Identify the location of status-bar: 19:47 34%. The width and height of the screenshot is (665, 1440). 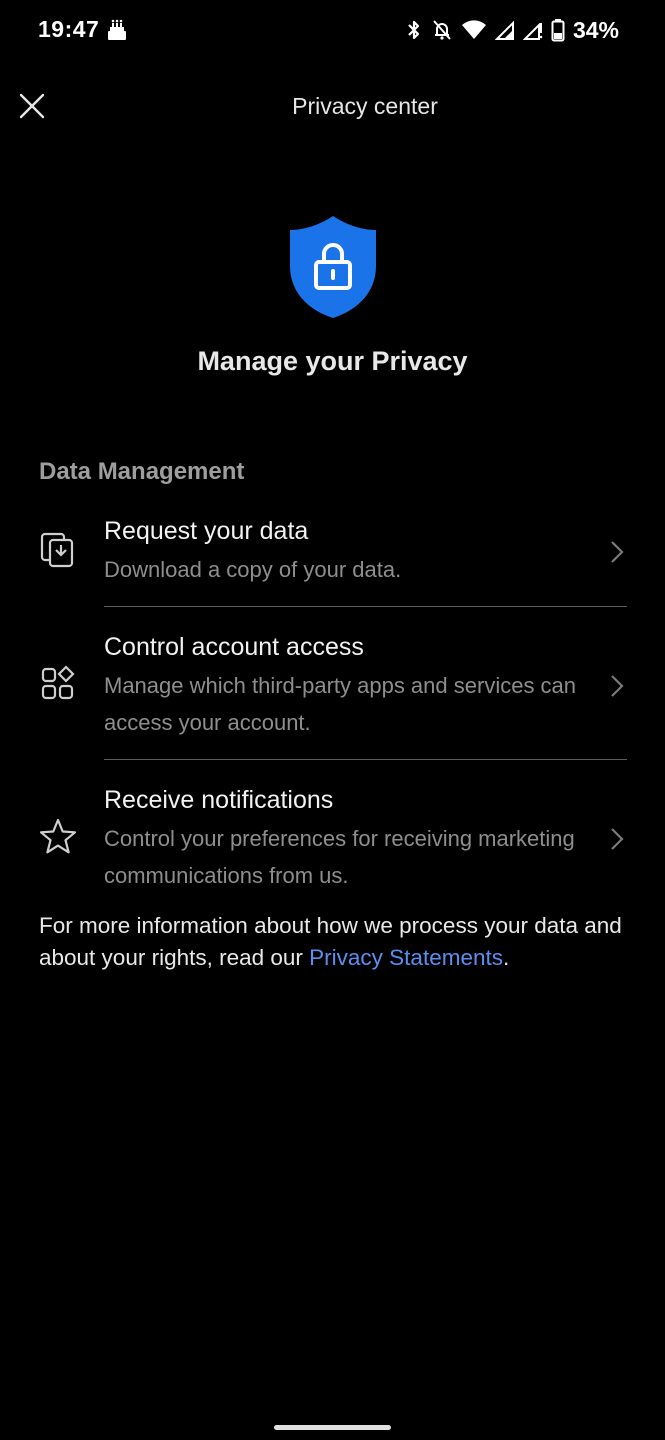
(332, 30).